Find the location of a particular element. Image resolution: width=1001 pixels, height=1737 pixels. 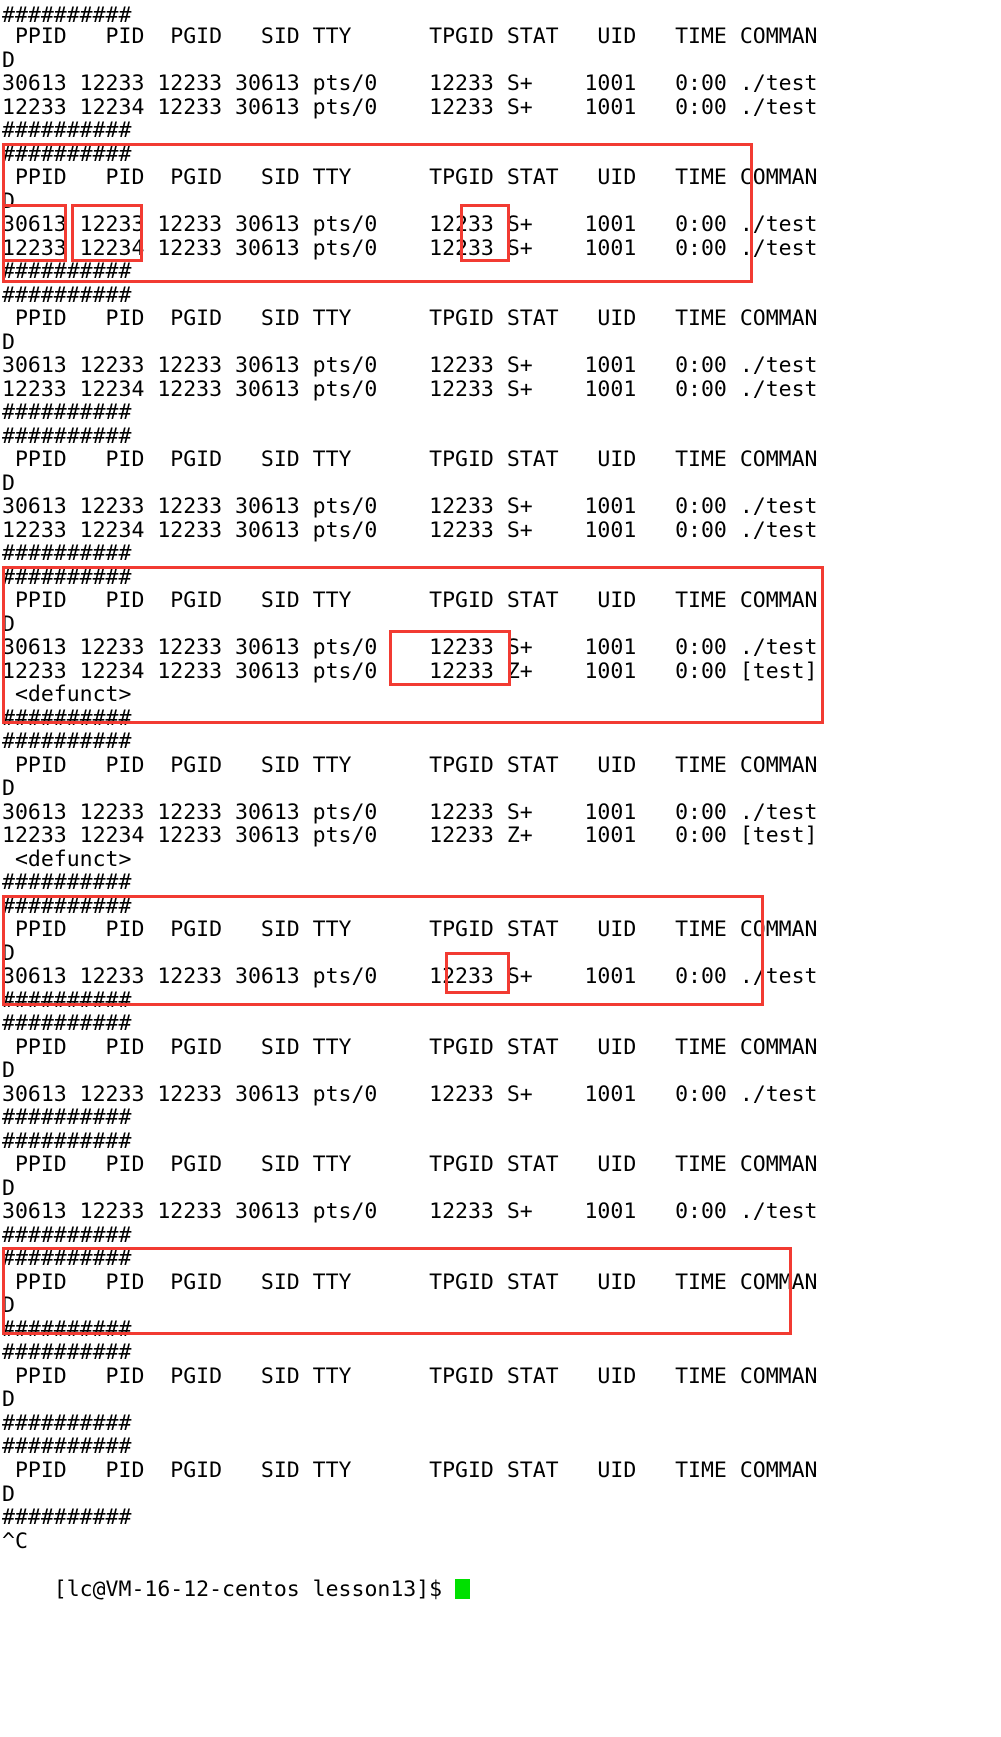

prompt-text: [lc@VM-16-12-centos lesson13]$ is located at coordinates (248, 1590).